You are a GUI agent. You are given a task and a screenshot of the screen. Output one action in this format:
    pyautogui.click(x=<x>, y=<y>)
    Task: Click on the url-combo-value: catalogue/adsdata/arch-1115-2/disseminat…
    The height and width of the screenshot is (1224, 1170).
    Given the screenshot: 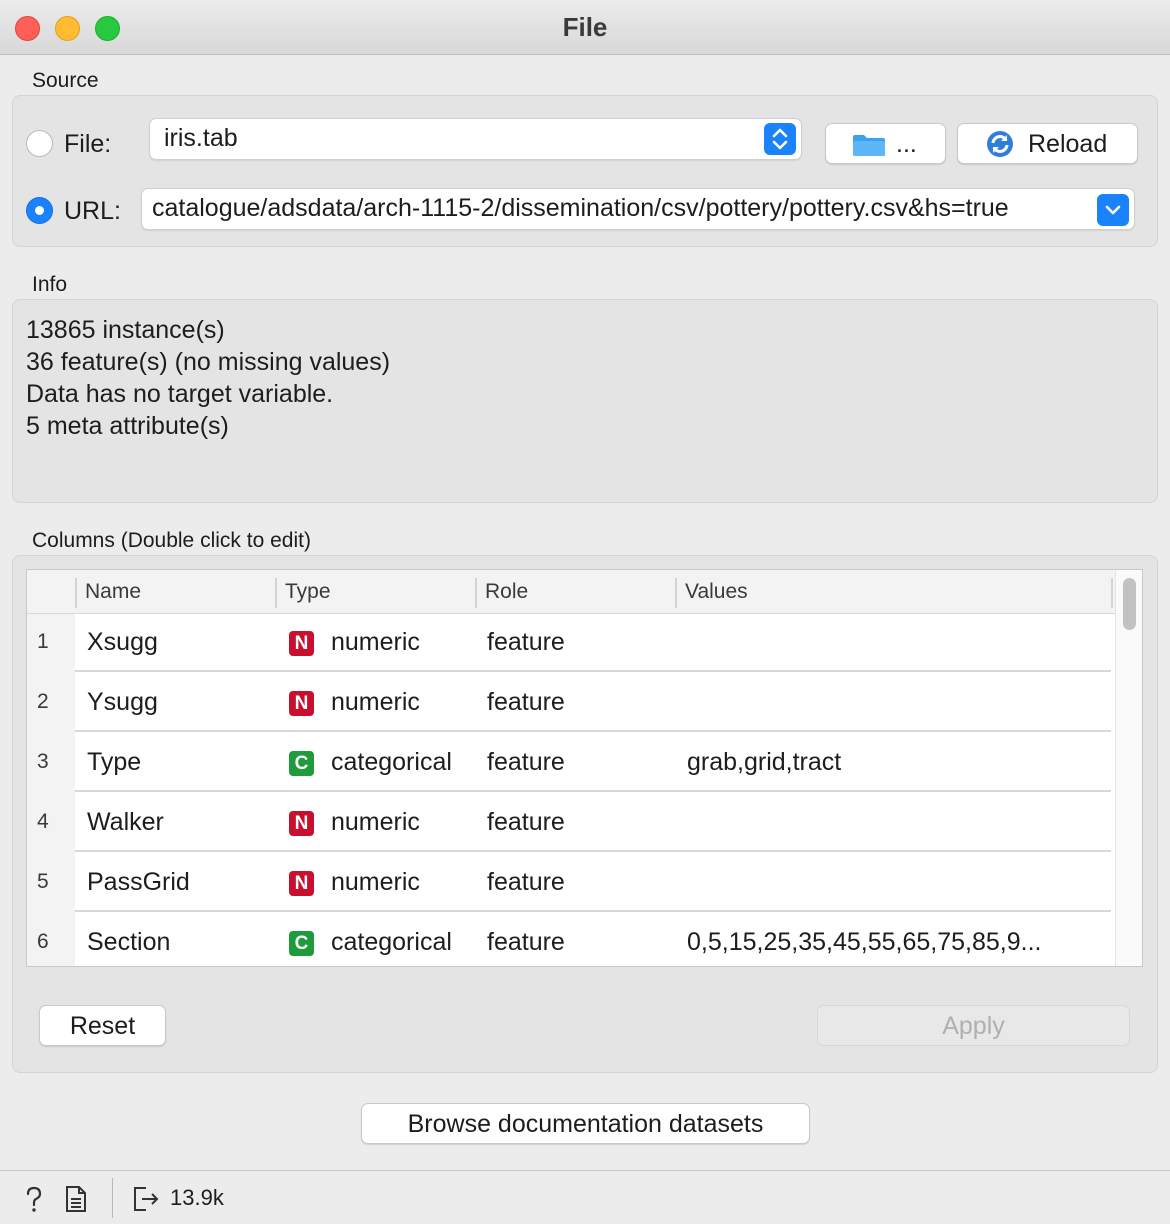 What is the action you would take?
    pyautogui.click(x=580, y=208)
    